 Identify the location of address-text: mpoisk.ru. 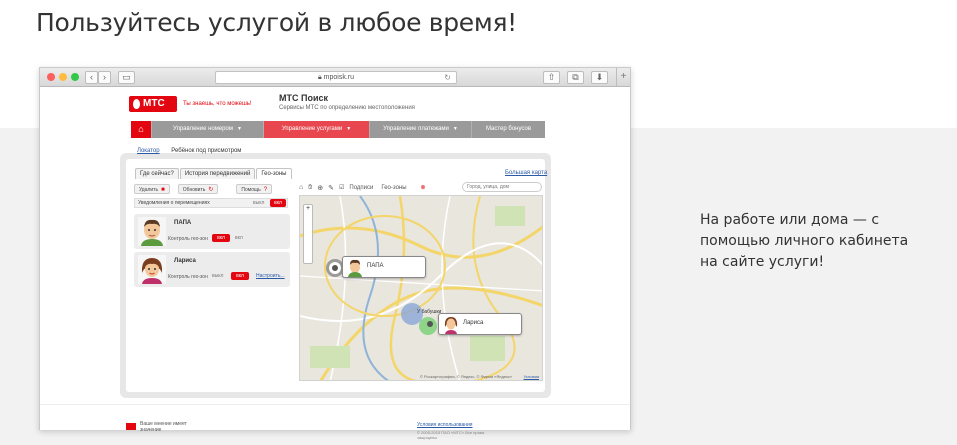
(338, 77).